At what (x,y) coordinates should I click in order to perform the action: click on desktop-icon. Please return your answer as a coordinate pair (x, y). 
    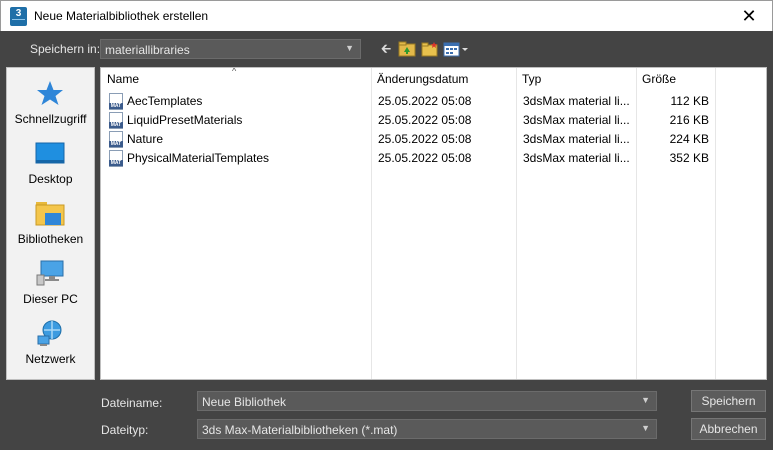
    Looking at the image, I should click on (50, 153).